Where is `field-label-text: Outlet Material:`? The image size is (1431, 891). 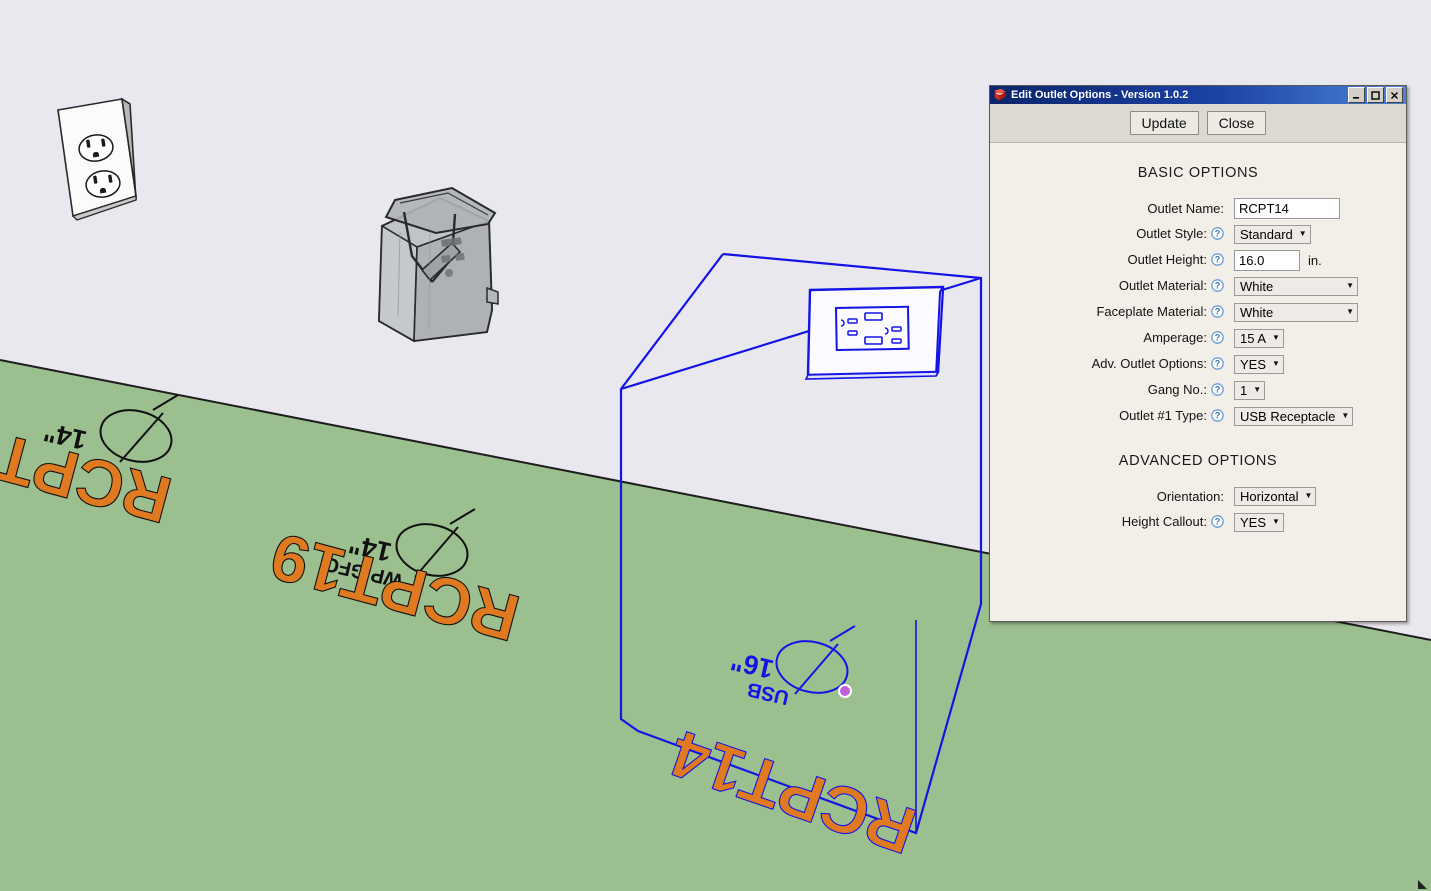
field-label-text: Outlet Material: is located at coordinates (1162, 285).